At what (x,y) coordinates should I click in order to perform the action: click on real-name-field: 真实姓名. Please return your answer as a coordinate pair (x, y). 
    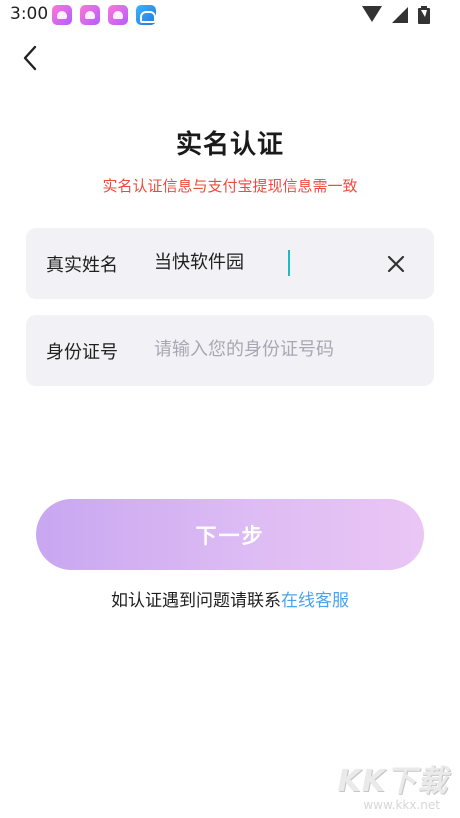
    Looking at the image, I should click on (230, 263).